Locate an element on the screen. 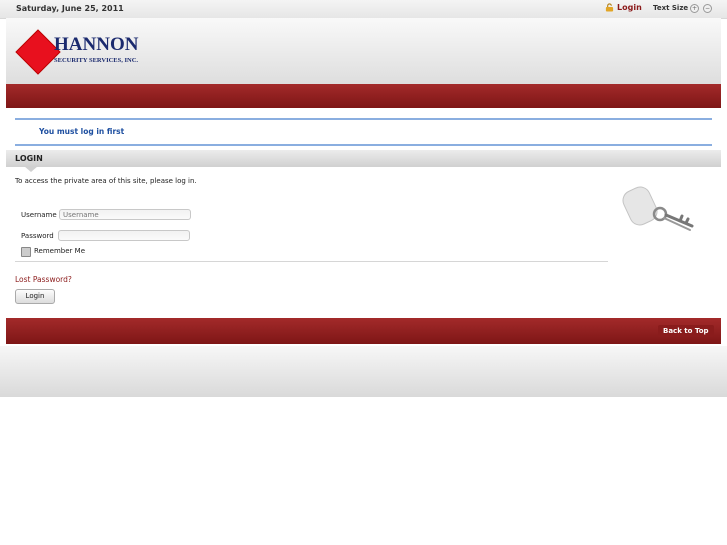  remember-me-label: Remember Me is located at coordinates (59, 251).